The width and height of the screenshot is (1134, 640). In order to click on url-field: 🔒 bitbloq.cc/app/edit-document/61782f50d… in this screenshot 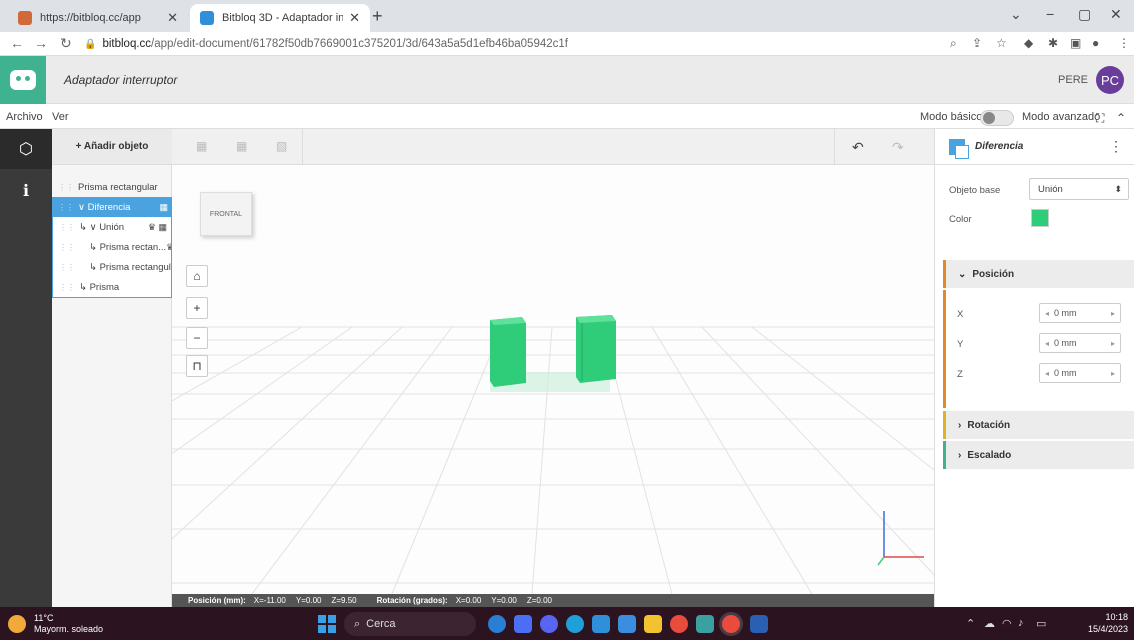, I will do `click(514, 44)`.